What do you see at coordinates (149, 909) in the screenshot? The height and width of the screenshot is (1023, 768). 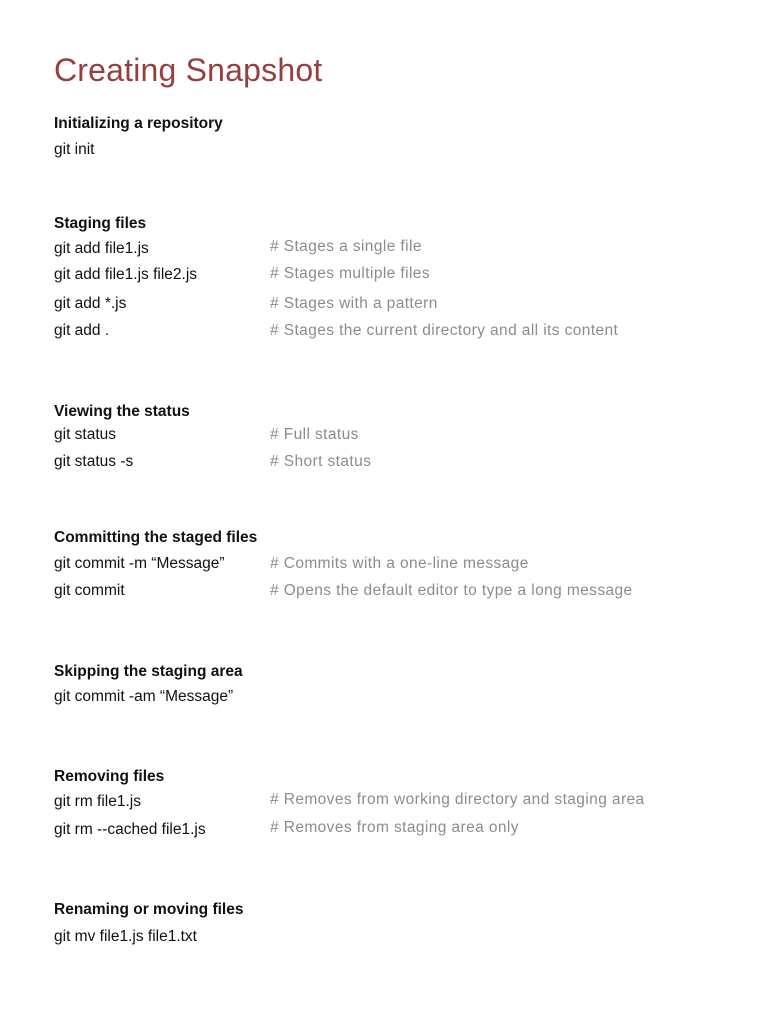 I see `section-heading-renaming: Renaming or moving files` at bounding box center [149, 909].